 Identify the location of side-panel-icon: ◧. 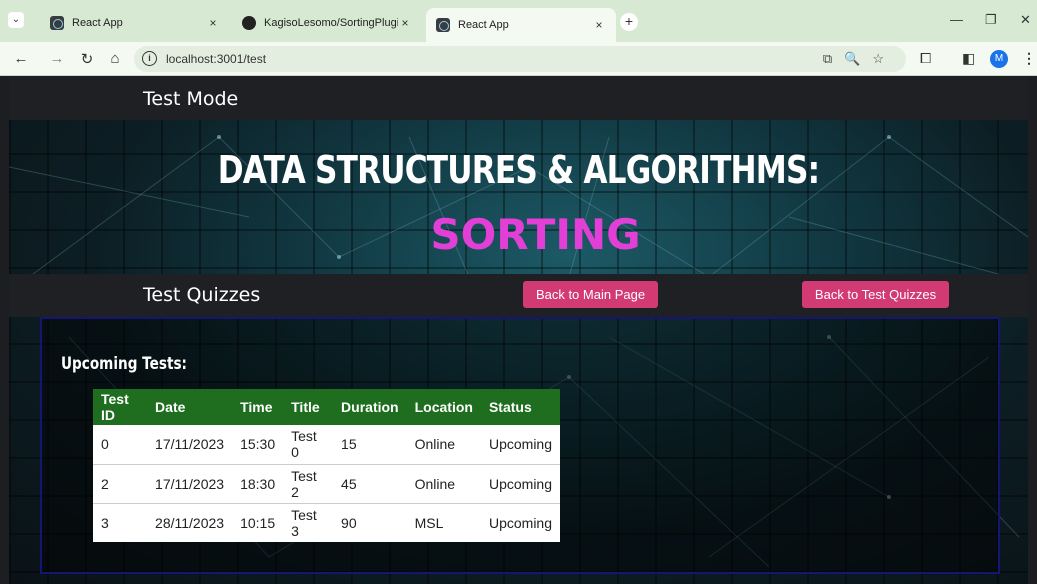
(968, 58).